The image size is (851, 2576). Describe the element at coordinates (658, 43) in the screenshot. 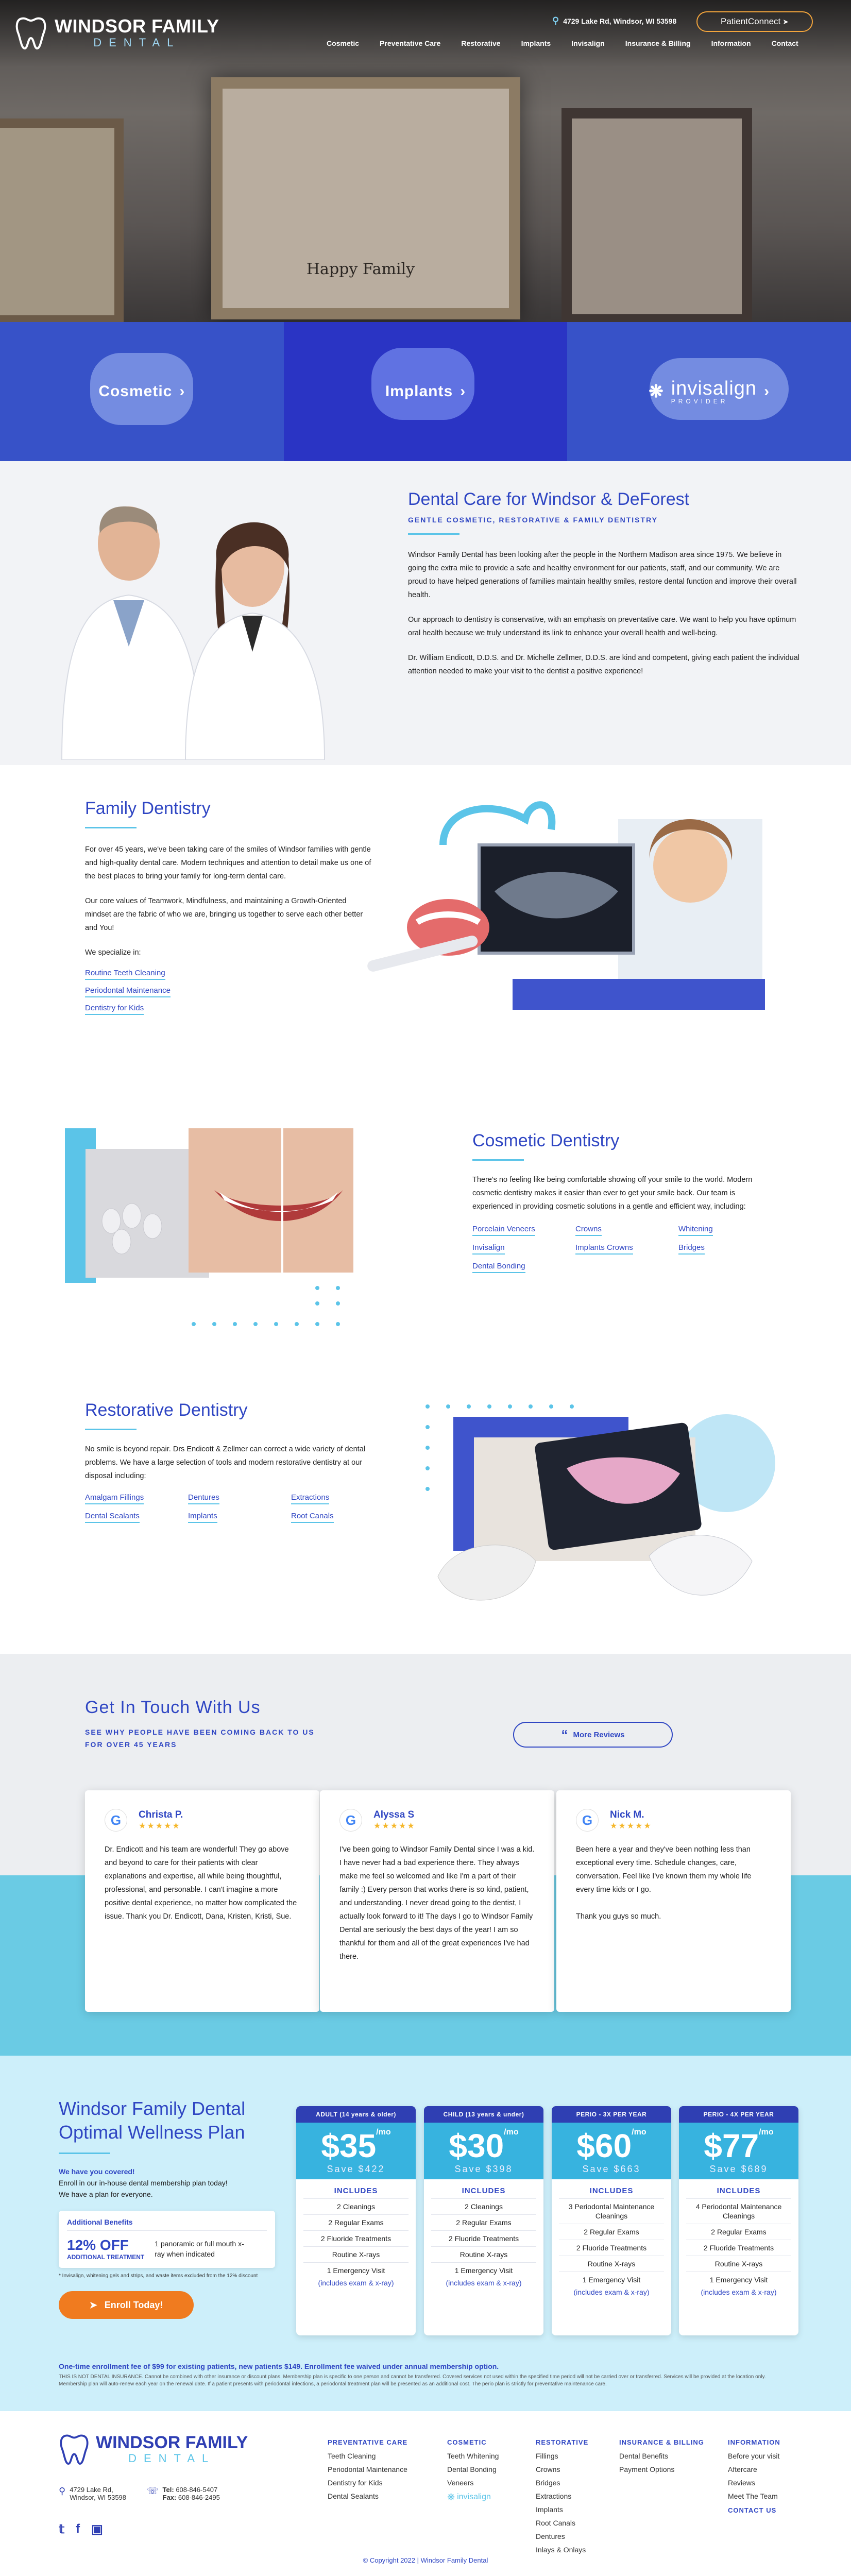

I see `nav-insurance-billing: Insurance & Billing` at that location.